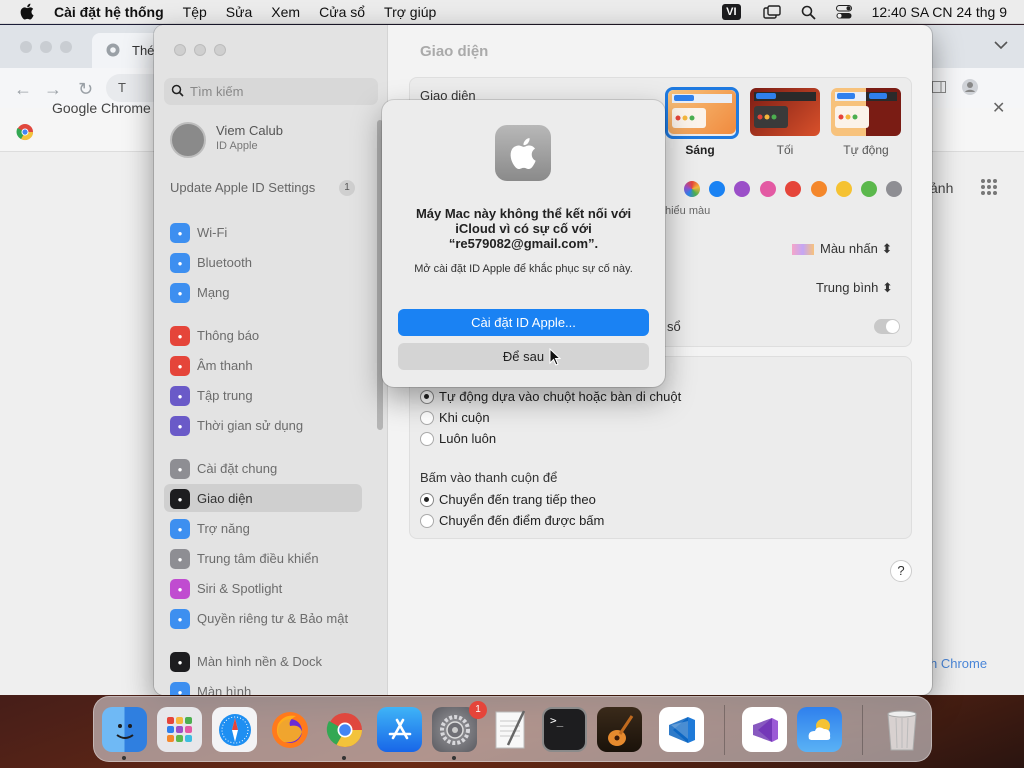 Image resolution: width=1024 pixels, height=768 pixels. What do you see at coordinates (263, 335) in the screenshot?
I see `sidebar-item-bell: ● Thông báo` at bounding box center [263, 335].